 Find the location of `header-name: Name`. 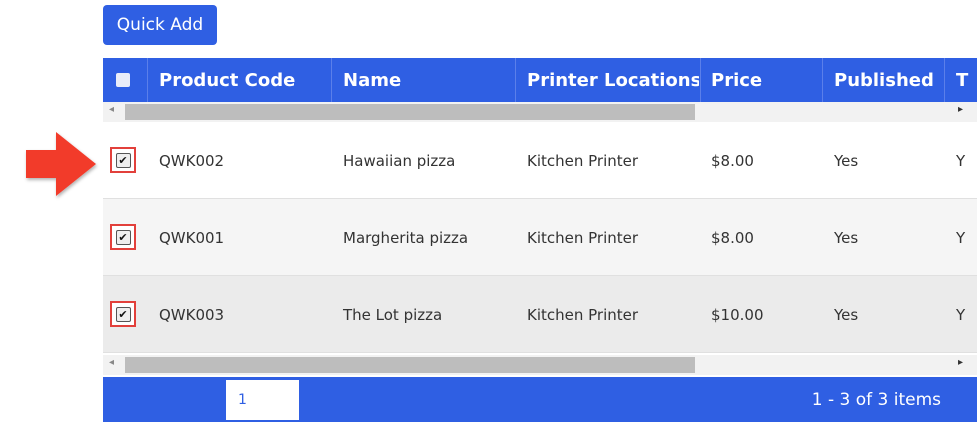

header-name: Name is located at coordinates (428, 80).